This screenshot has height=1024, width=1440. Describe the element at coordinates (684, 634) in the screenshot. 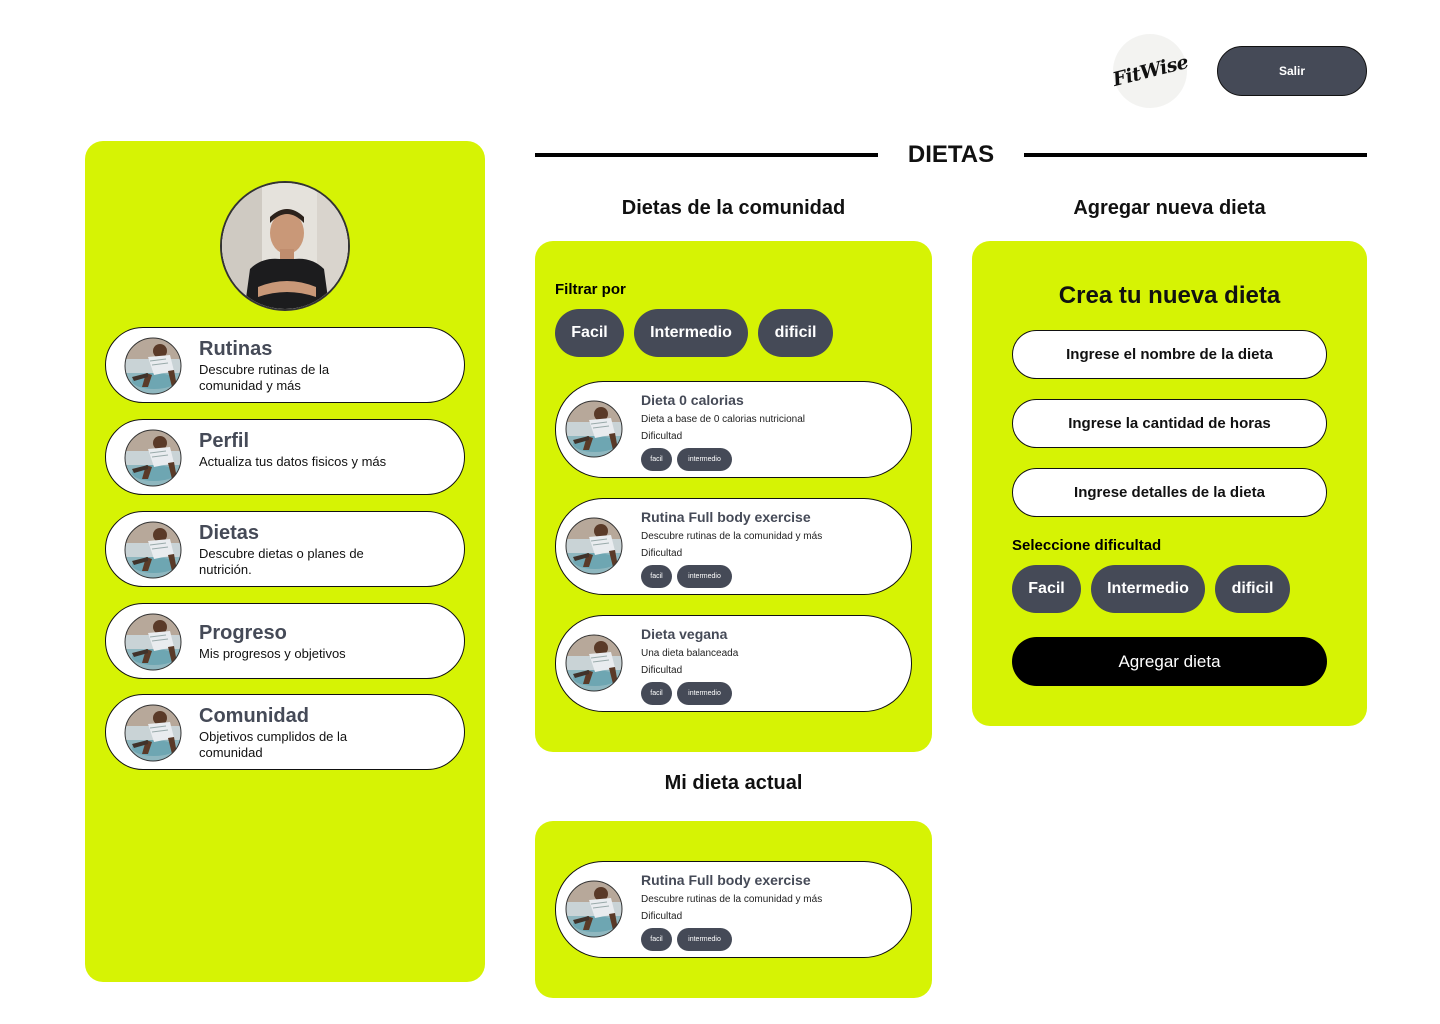

I see `diet-card-title: Dieta vegana` at that location.